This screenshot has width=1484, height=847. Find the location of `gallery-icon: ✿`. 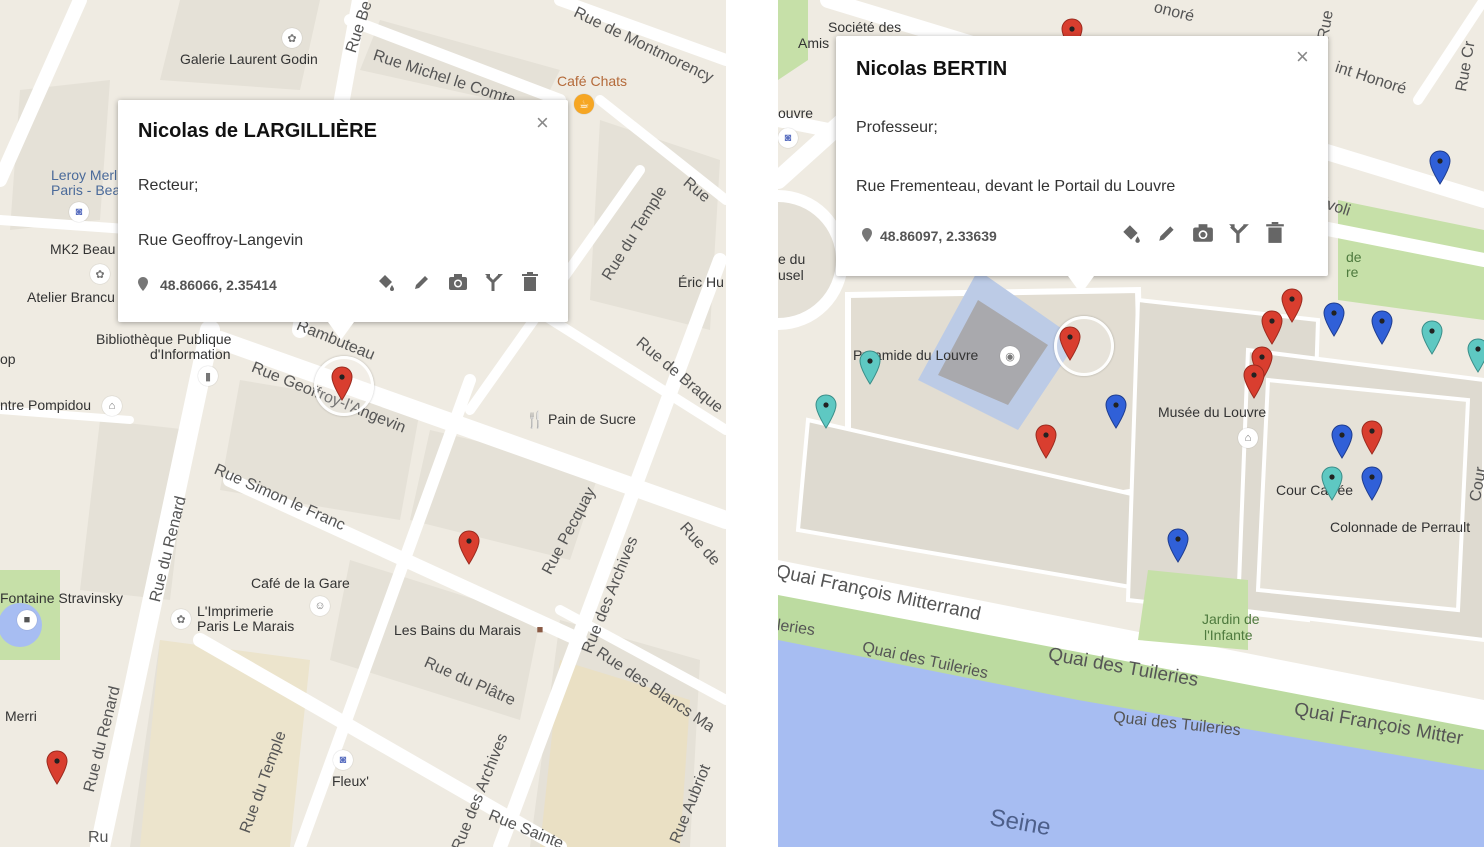

gallery-icon: ✿ is located at coordinates (292, 38).